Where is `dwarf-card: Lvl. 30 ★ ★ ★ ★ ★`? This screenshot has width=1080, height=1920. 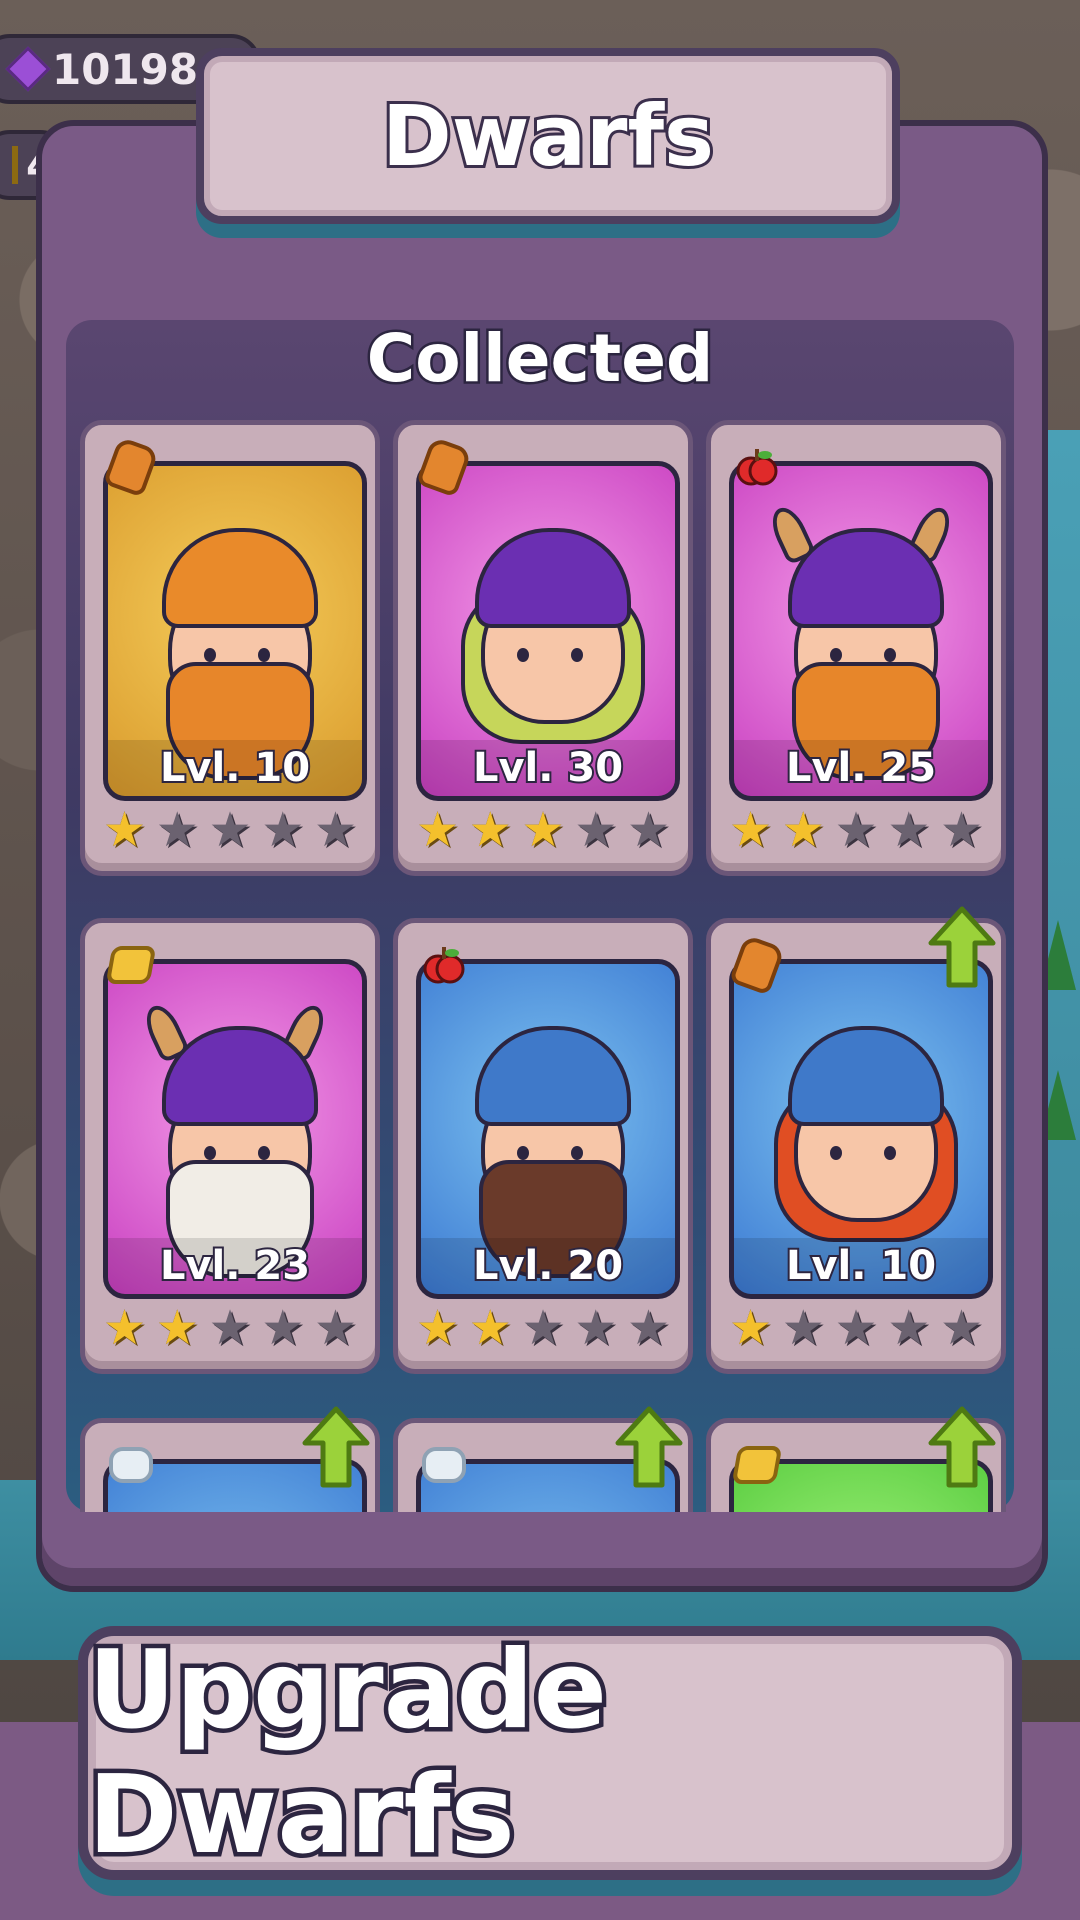 dwarf-card: Lvl. 30 ★ ★ ★ ★ ★ is located at coordinates (543, 648).